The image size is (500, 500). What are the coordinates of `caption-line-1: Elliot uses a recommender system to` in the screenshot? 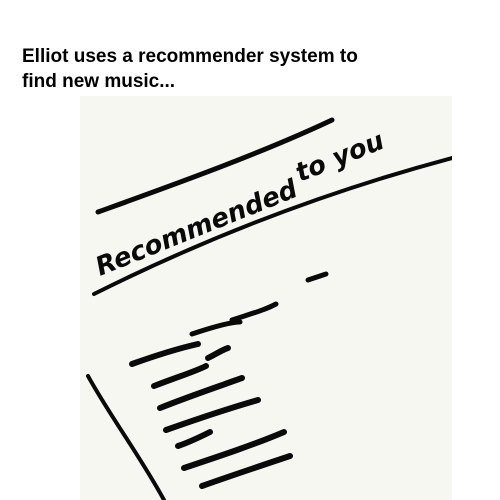 It's located at (190, 56).